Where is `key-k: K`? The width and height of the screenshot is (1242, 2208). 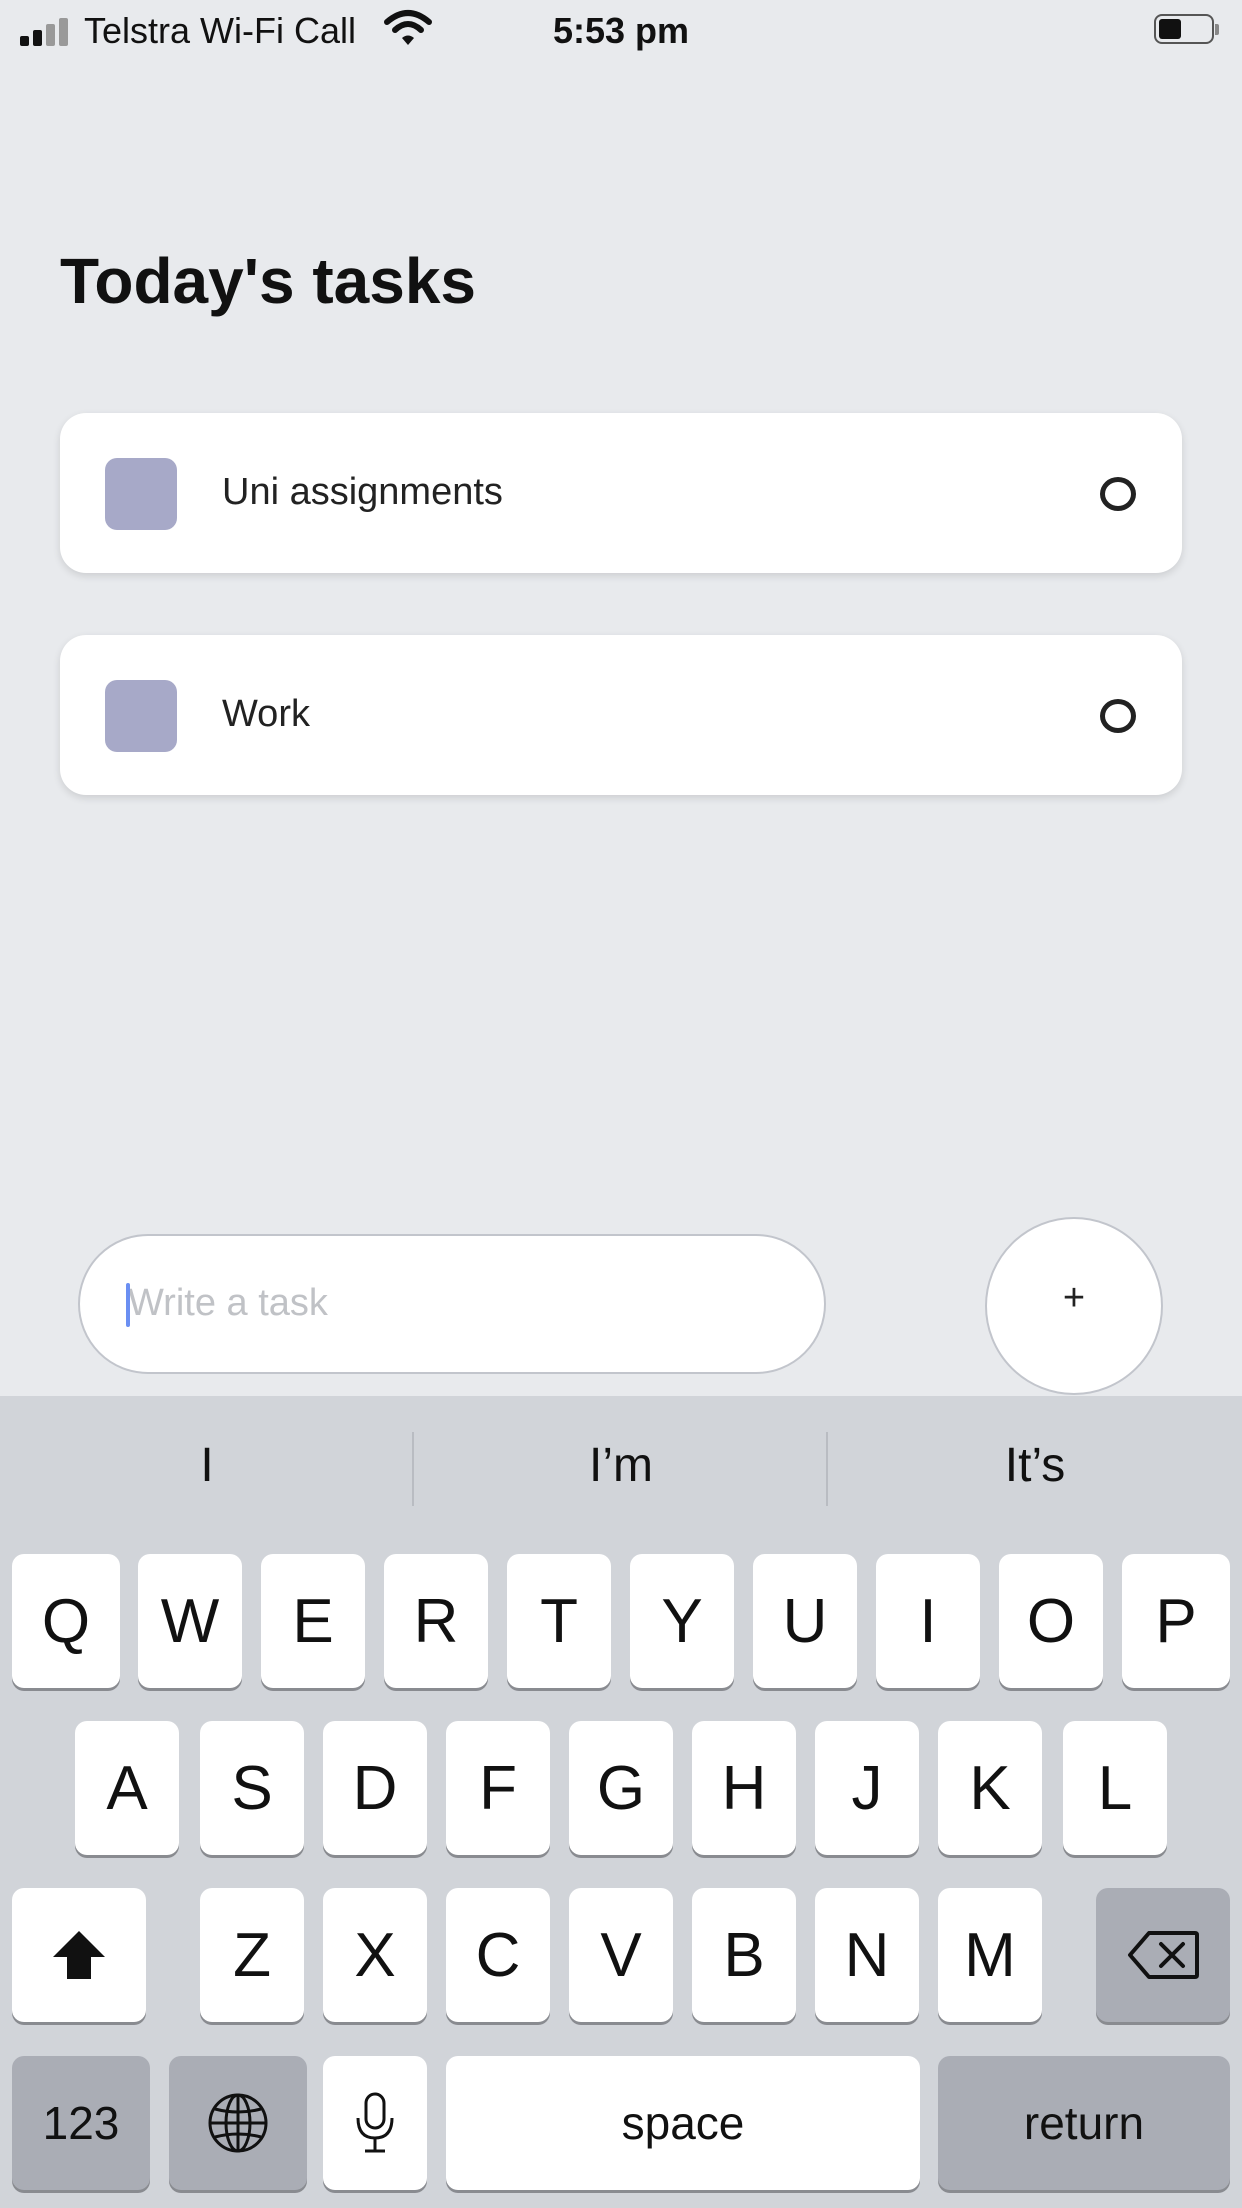 key-k: K is located at coordinates (990, 1788).